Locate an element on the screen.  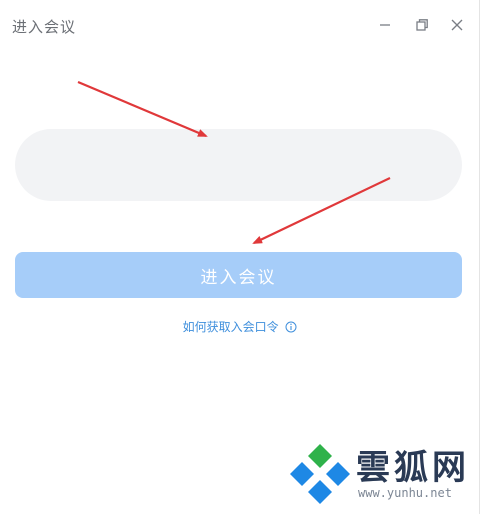
meeting-code-input is located at coordinates (238, 165).